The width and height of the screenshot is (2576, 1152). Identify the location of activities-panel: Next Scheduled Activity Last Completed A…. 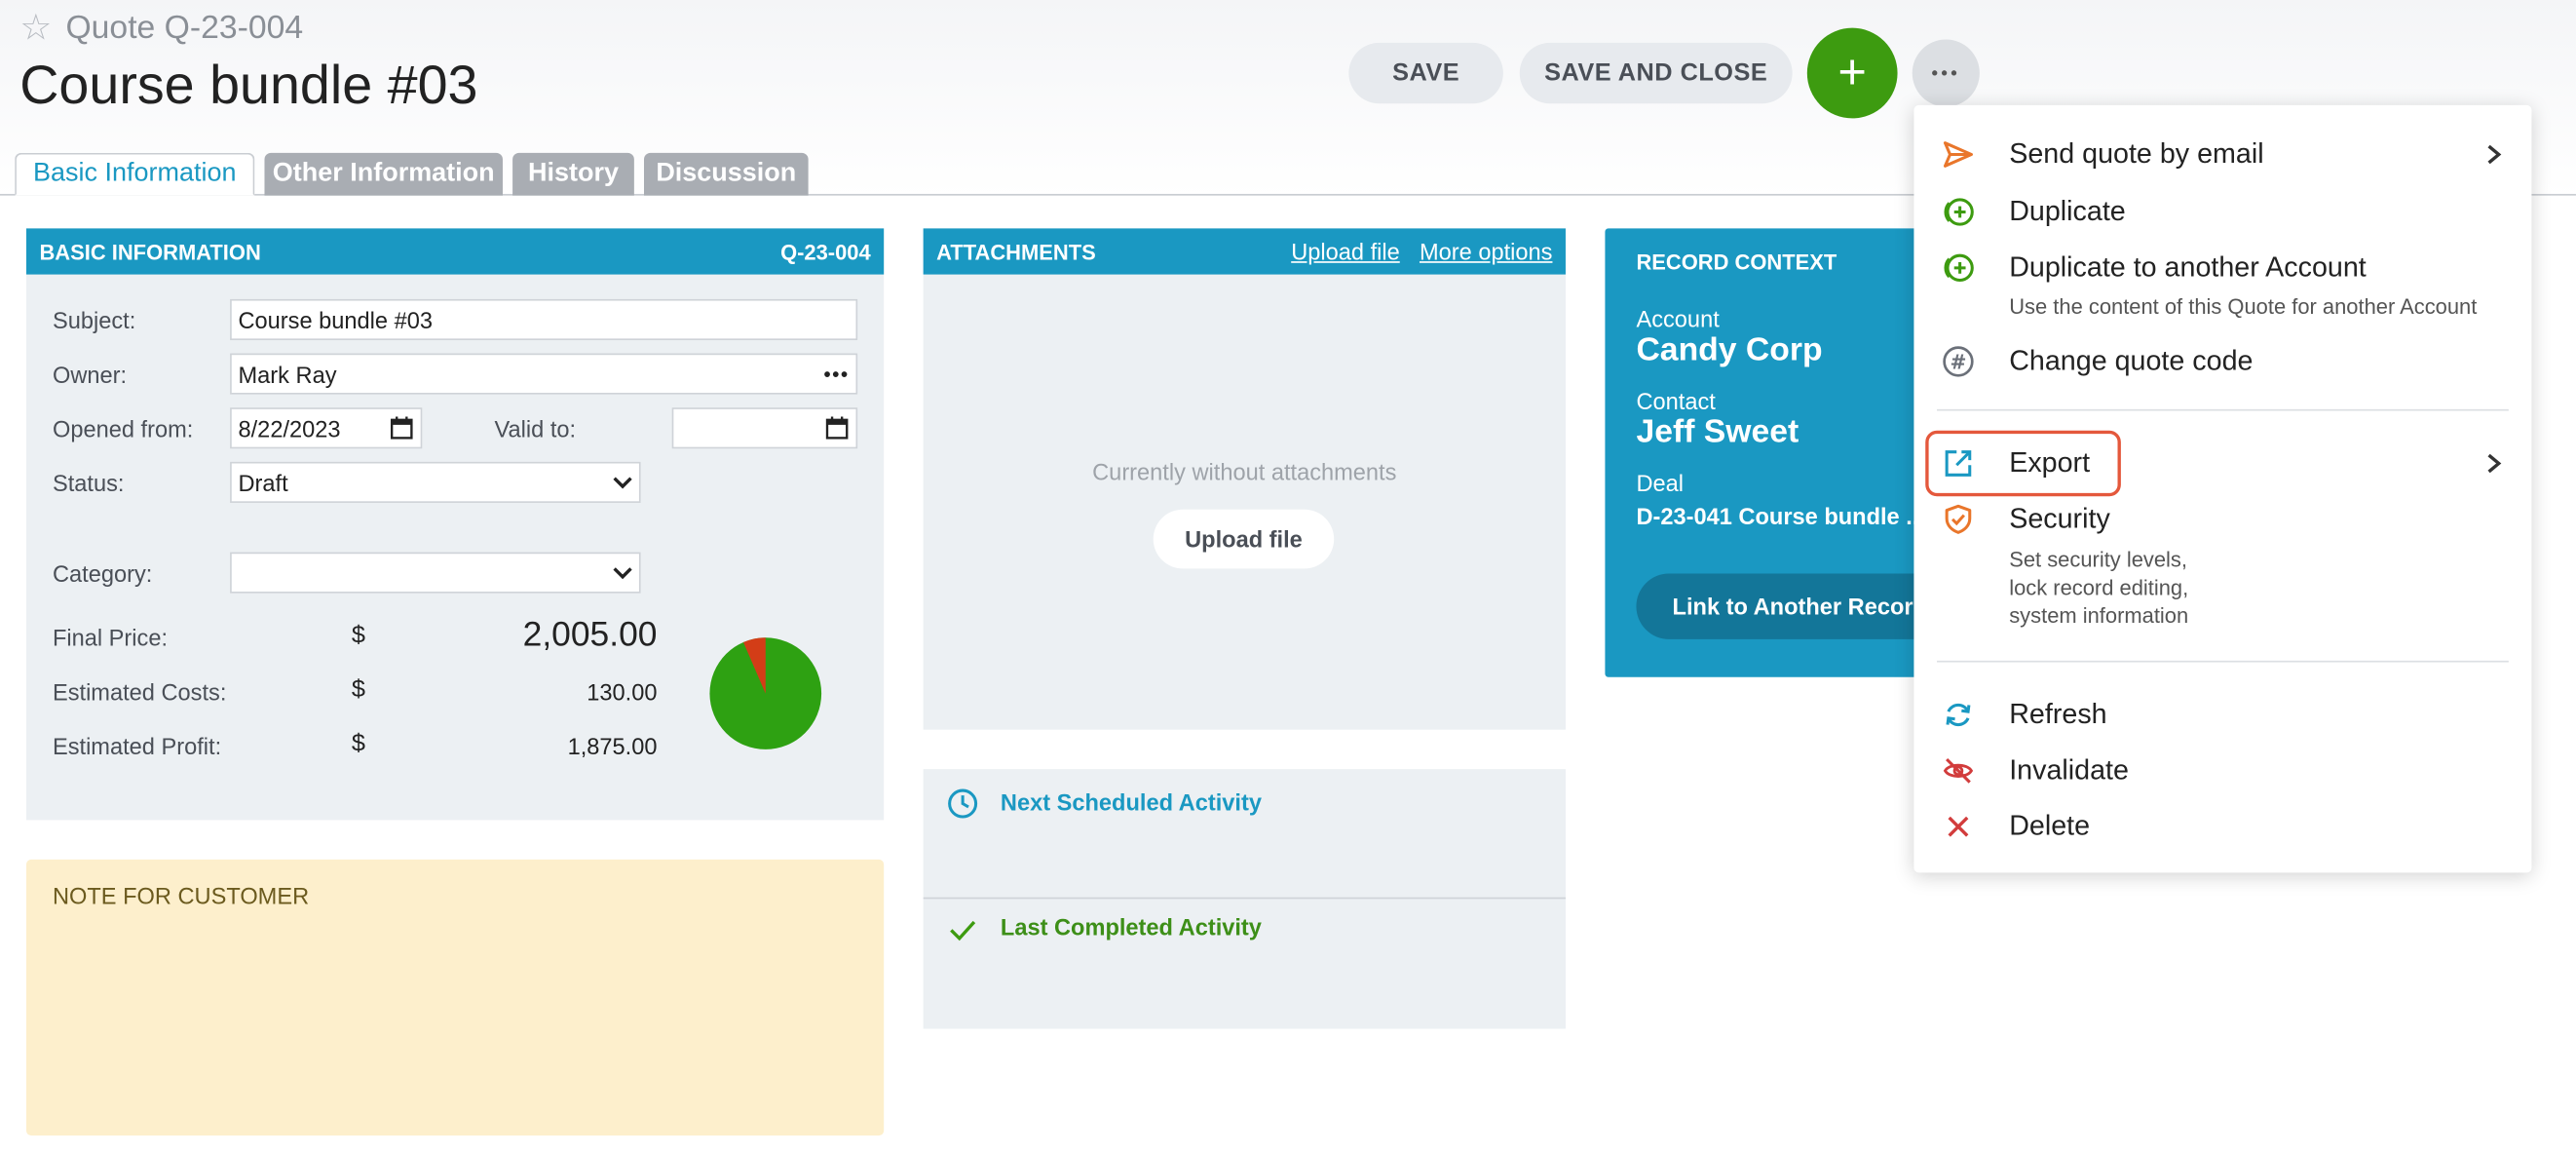
(1244, 899).